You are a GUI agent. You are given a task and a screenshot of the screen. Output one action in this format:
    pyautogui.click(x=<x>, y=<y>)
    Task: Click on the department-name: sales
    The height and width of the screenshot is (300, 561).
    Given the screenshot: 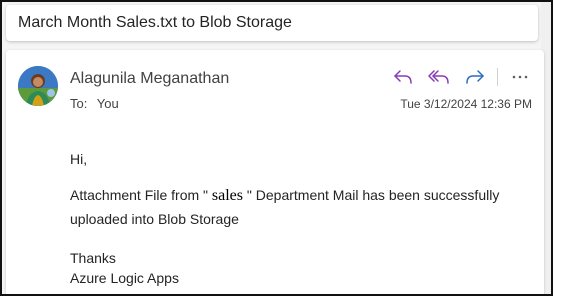 What is the action you would take?
    pyautogui.click(x=227, y=195)
    